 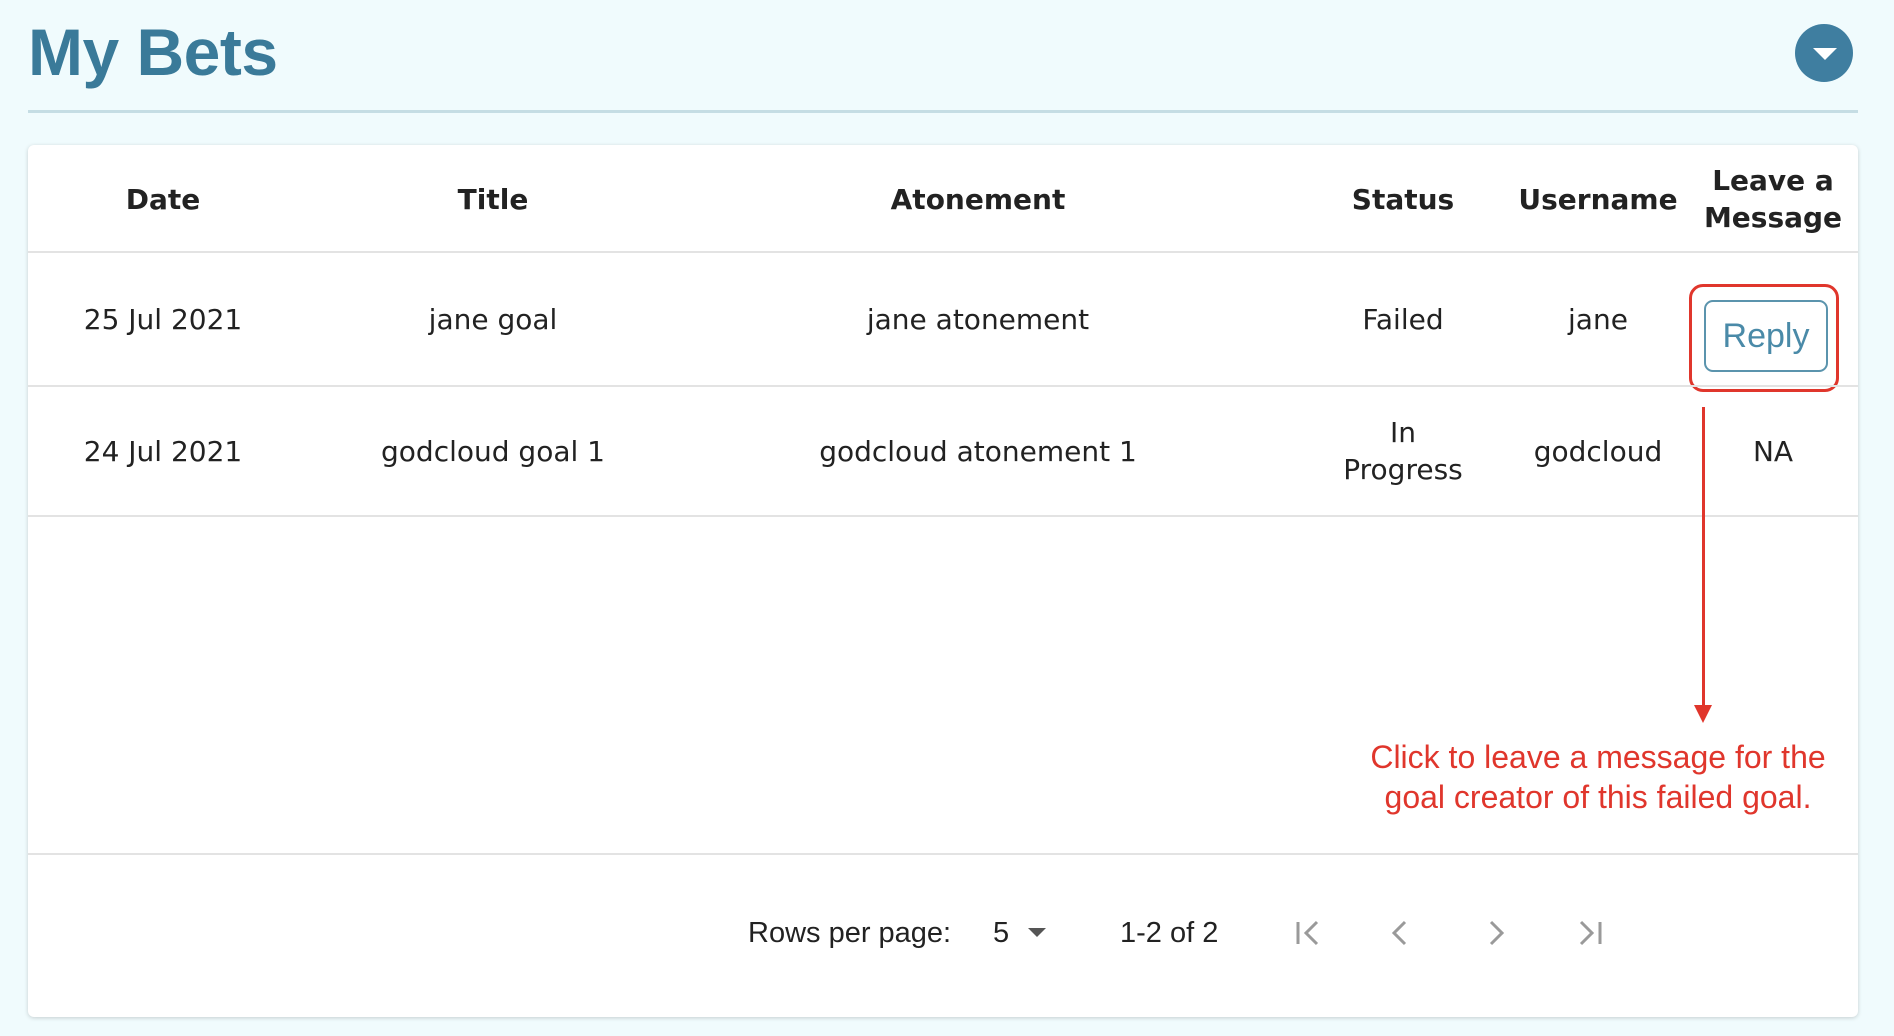 What do you see at coordinates (943, 516) in the screenshot?
I see `divider` at bounding box center [943, 516].